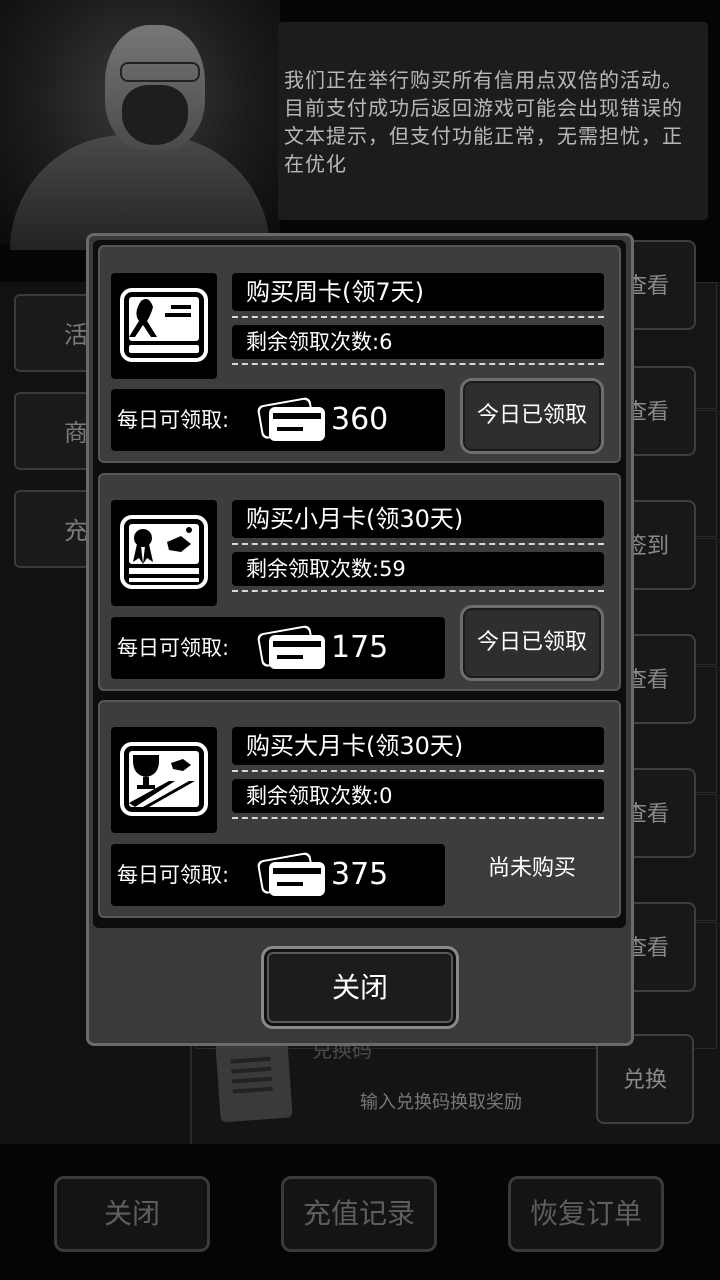  Describe the element at coordinates (418, 796) in the screenshot. I see `remaining-count: 剩余领取次数:0` at that location.